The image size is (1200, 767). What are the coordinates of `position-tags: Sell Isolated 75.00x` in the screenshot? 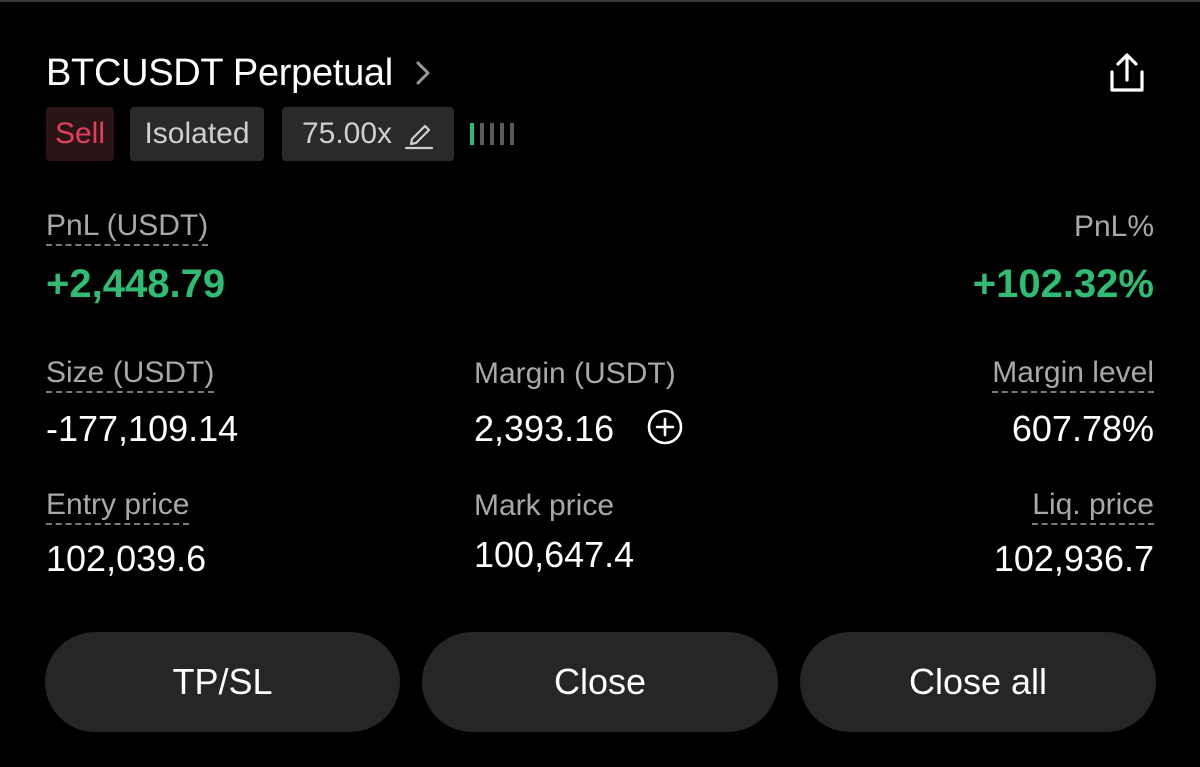 It's located at (283, 134).